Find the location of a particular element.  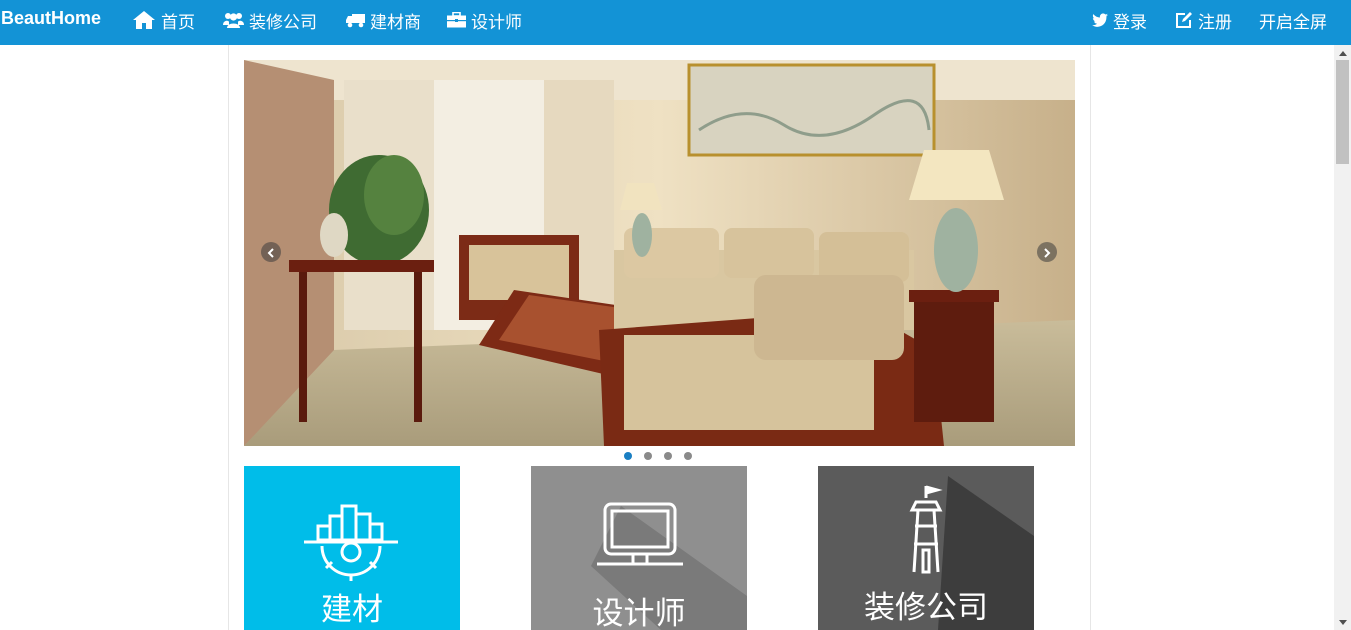

carousel-indicators is located at coordinates (658, 456).